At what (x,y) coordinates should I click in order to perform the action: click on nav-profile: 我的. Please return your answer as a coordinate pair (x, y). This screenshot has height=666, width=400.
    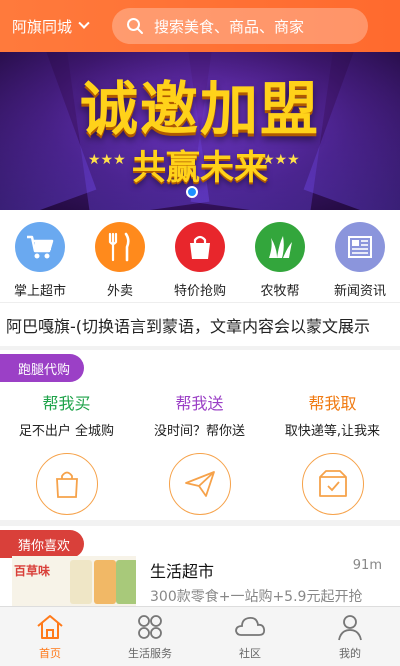
    Looking at the image, I should click on (350, 636).